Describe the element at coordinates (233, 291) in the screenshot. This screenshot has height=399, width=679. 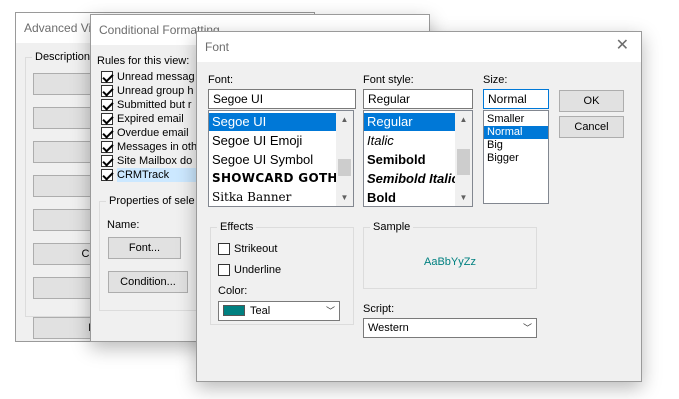
I see `color-label: Color:` at that location.